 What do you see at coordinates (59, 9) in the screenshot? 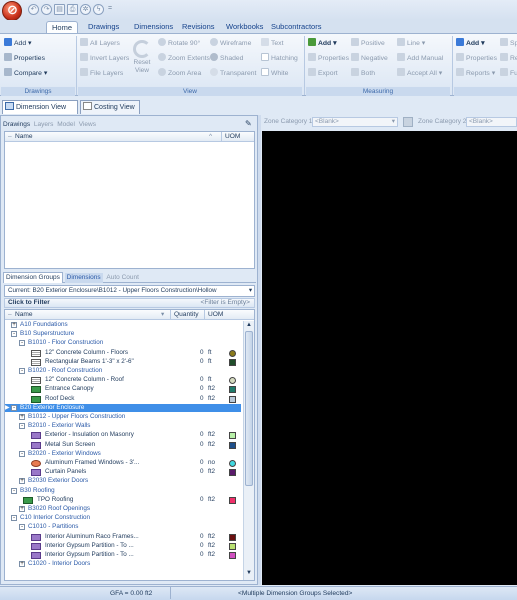
I see `save-icon: ▤` at bounding box center [59, 9].